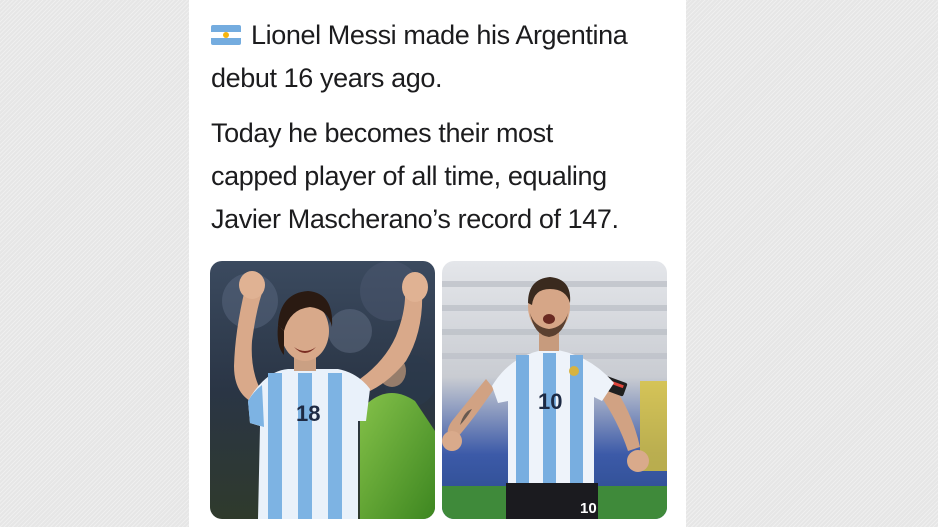 Image resolution: width=938 pixels, height=527 pixels. Describe the element at coordinates (550, 401) in the screenshot. I see `jersey-number-right: 10` at that location.